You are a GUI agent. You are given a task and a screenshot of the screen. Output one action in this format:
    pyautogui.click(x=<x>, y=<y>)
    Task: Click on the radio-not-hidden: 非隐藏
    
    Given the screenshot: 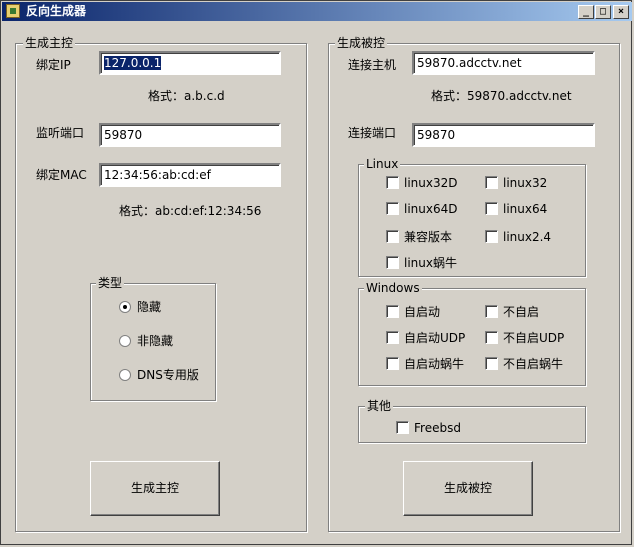 What is the action you would take?
    pyautogui.click(x=146, y=341)
    